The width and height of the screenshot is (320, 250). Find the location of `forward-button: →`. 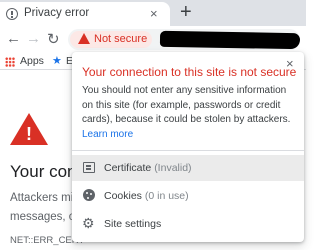

forward-button: → is located at coordinates (33, 38).